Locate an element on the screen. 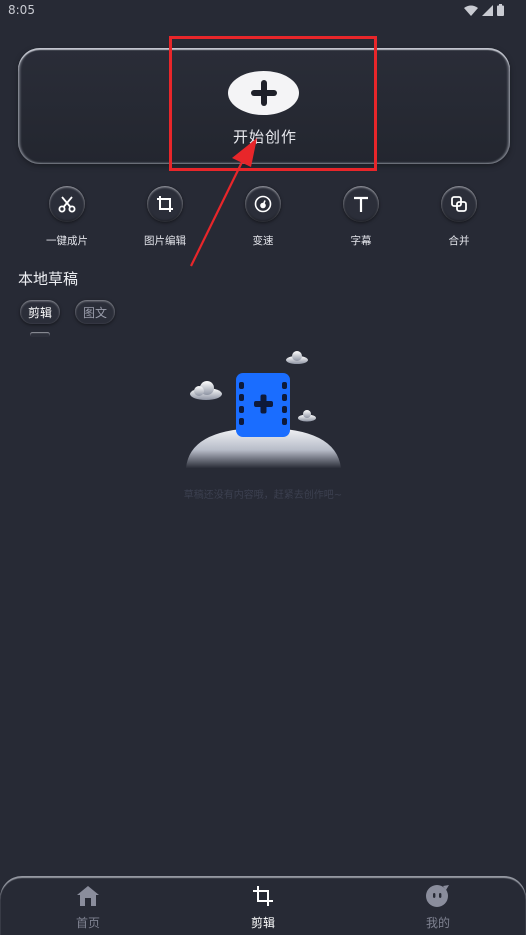 The image size is (526, 935). nav-label: 我的 is located at coordinates (437, 923).